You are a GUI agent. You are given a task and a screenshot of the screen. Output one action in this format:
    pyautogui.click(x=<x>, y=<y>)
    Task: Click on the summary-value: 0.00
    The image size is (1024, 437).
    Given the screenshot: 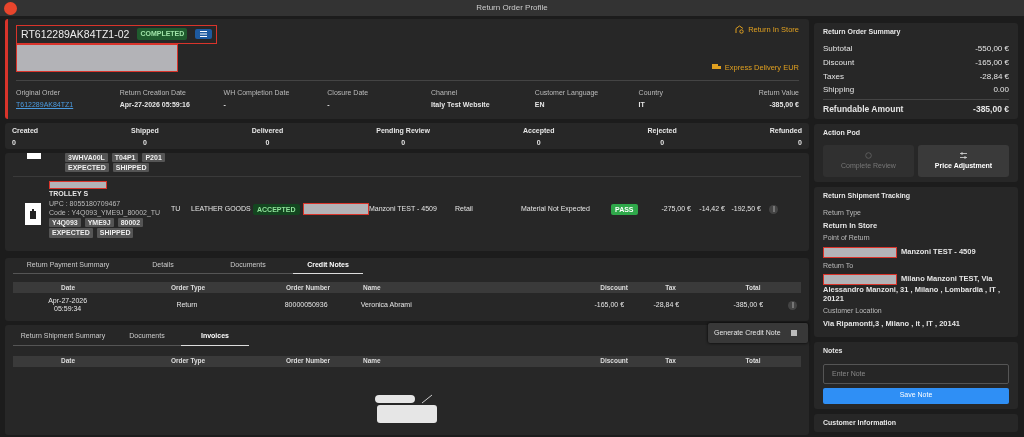 What is the action you would take?
    pyautogui.click(x=1001, y=90)
    